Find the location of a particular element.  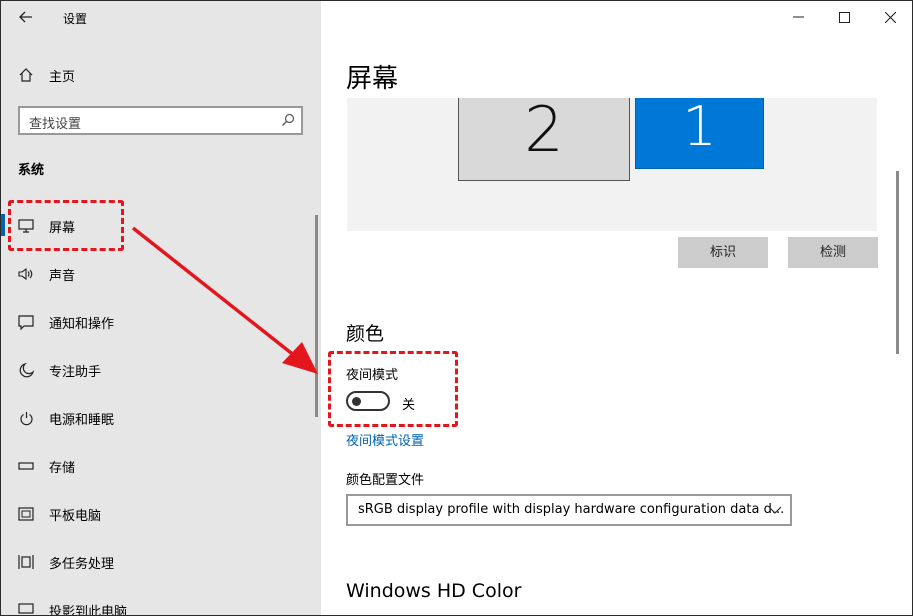

sidebar-item-label: 投影到此电脑 is located at coordinates (88, 610).